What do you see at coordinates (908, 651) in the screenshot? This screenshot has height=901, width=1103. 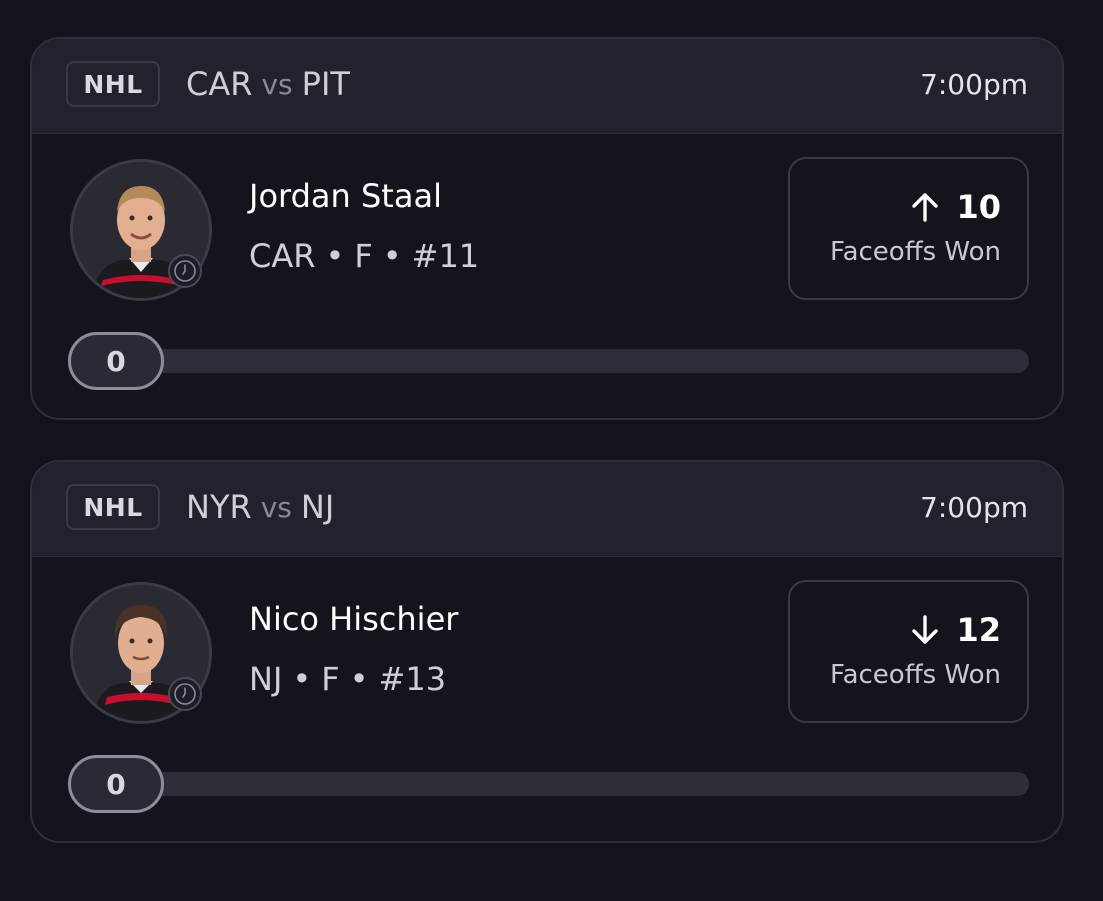 I see `stat-line-box: 12 Faceoffs Won` at bounding box center [908, 651].